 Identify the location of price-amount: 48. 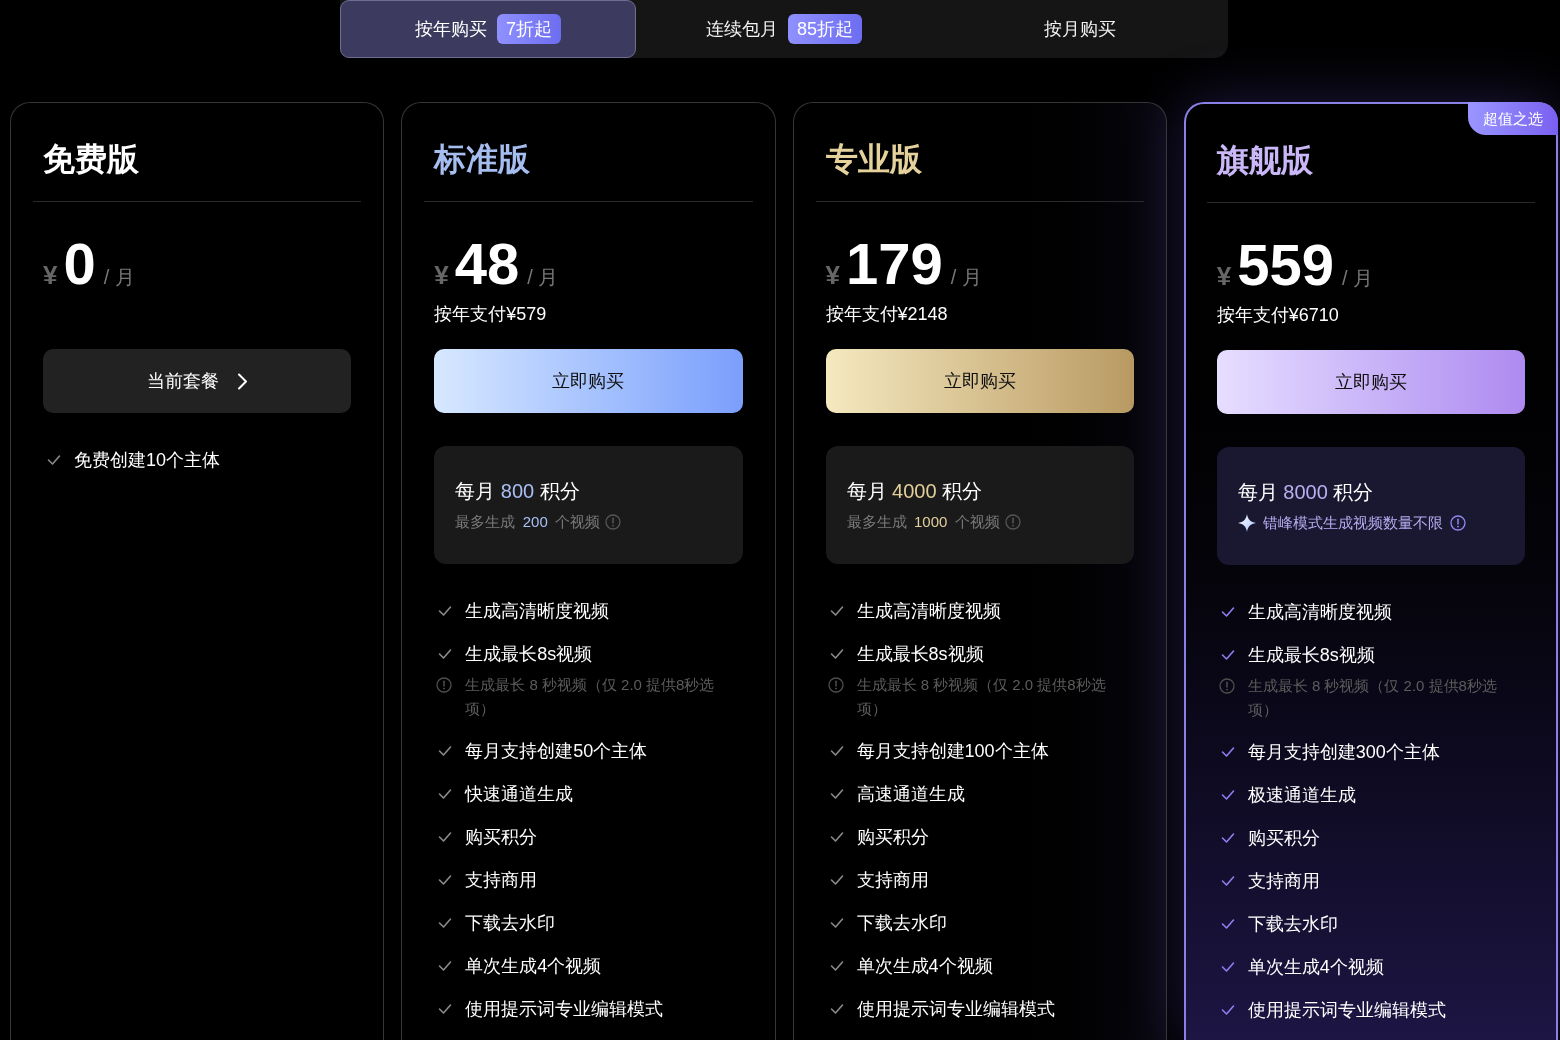
(487, 264).